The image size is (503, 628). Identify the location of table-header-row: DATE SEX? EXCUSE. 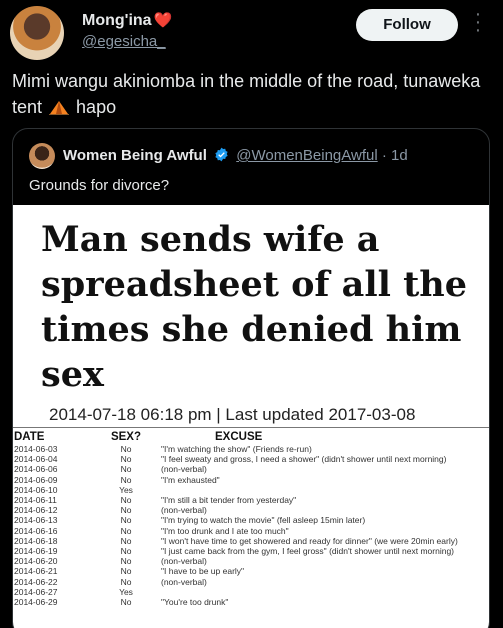
(235, 437).